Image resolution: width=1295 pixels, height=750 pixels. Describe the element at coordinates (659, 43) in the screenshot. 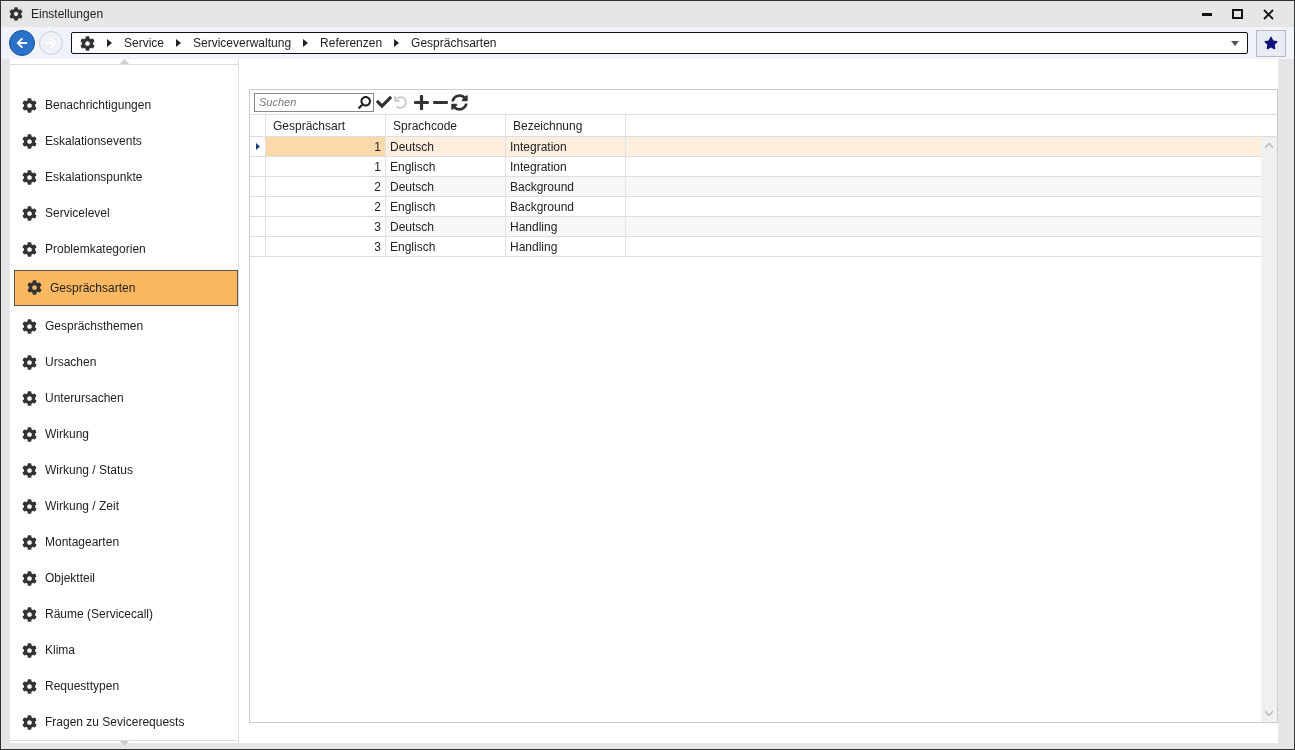

I see `breadcrumb-bar: Service Serviceverwaltung Referenzen Gesprächsarten` at that location.